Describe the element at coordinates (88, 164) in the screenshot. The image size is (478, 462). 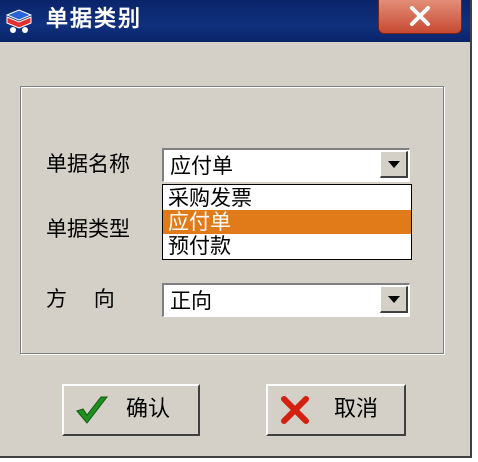
I see `document-name-label: 单据名称` at that location.